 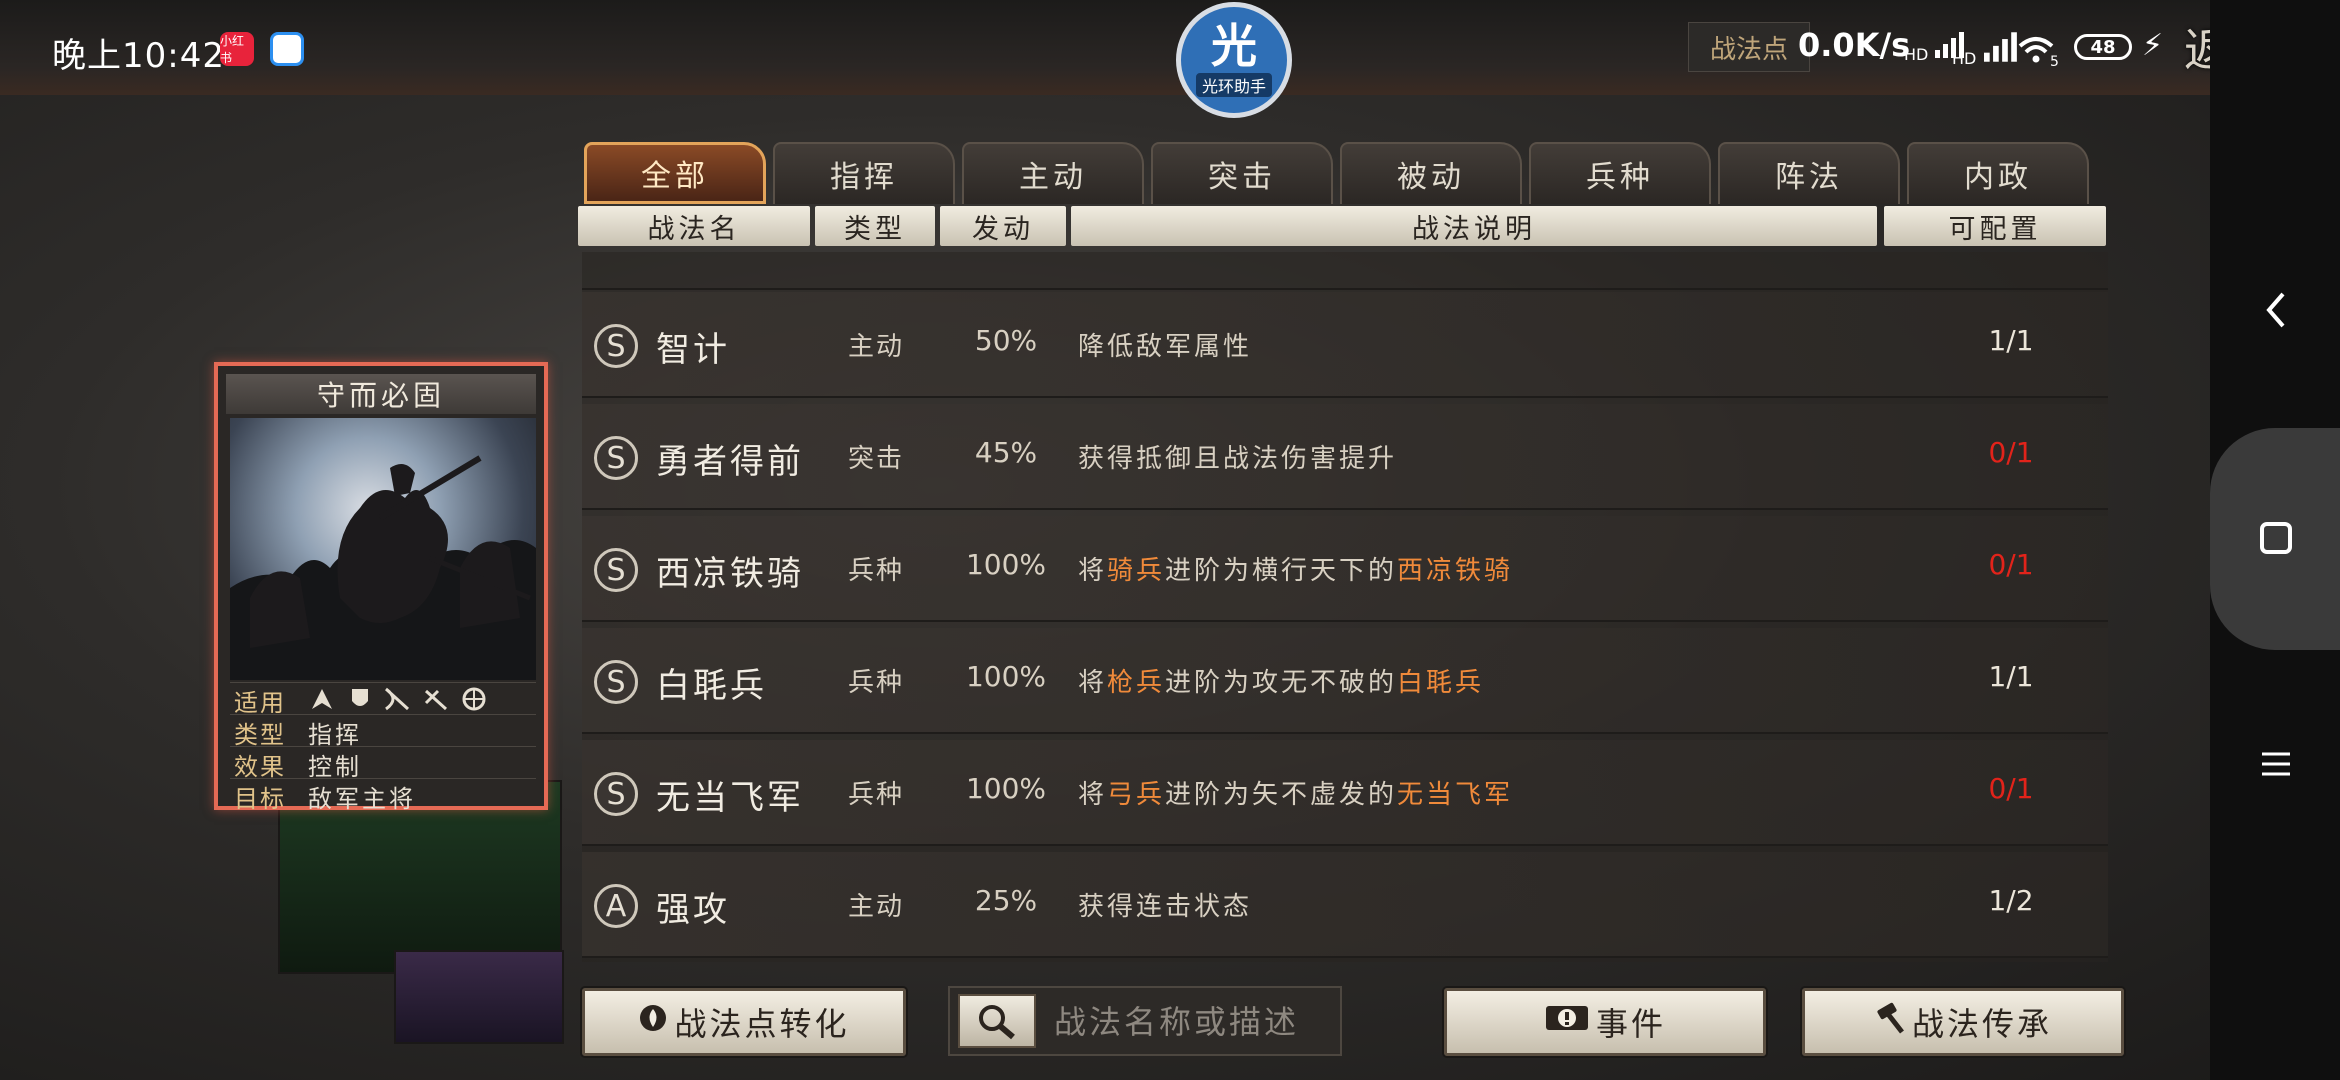 I want to click on tactic-description: 降低敌军属性, so click(x=1165, y=344).